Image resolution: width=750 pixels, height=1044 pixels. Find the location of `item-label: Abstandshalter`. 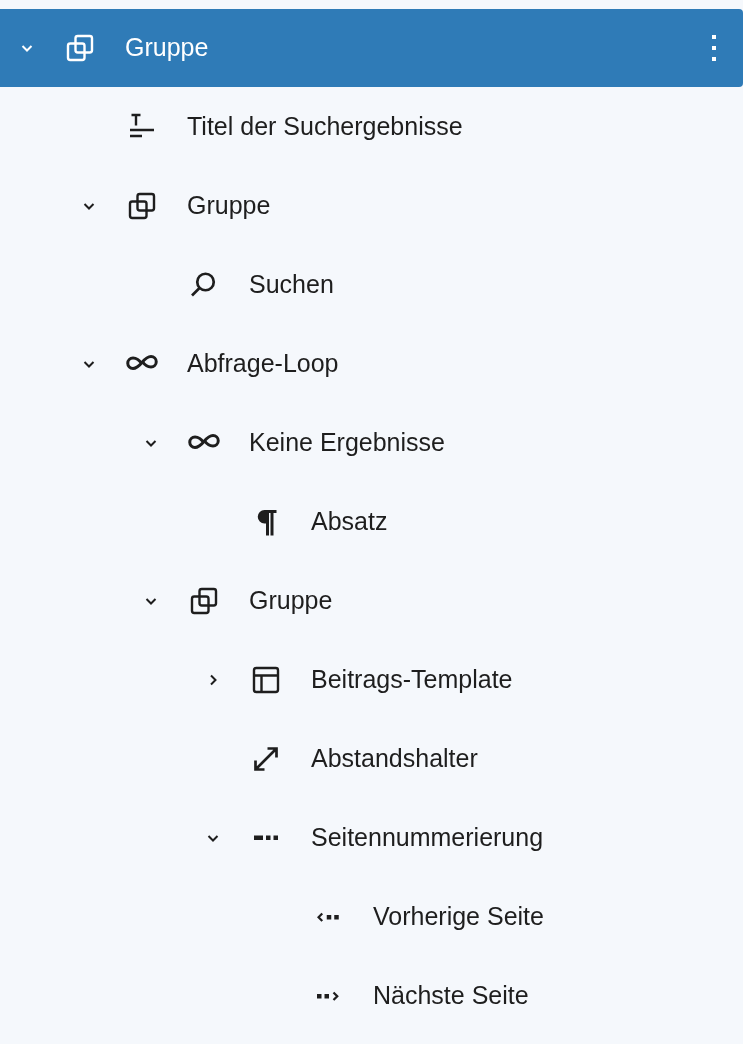

item-label: Abstandshalter is located at coordinates (394, 759).